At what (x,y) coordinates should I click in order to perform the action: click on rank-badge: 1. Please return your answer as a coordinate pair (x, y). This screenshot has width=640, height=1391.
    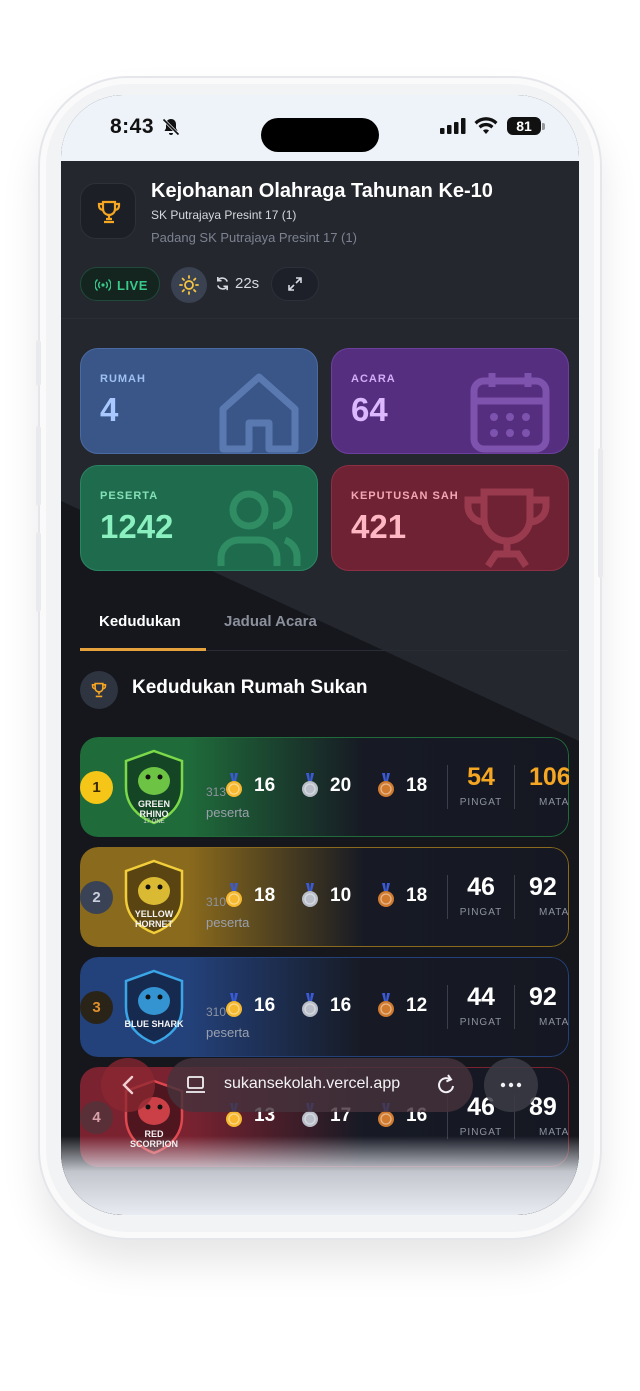
    Looking at the image, I should click on (96, 787).